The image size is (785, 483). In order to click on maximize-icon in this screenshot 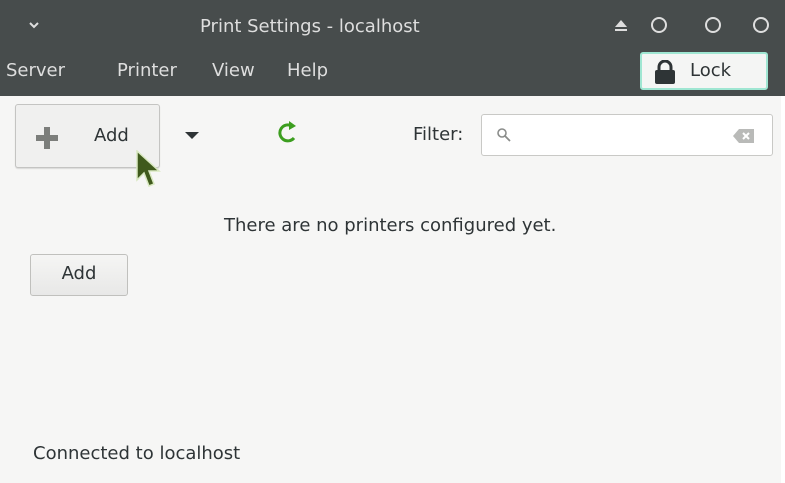, I will do `click(713, 25)`.